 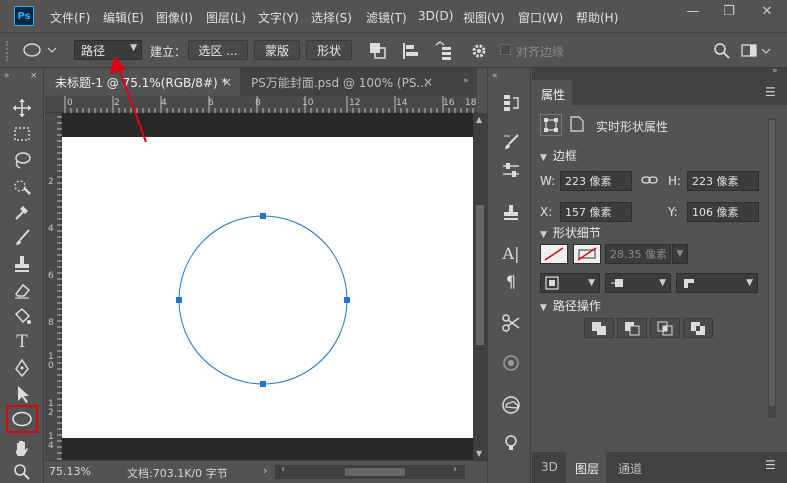 I want to click on type-tool-icon: T, so click(x=22, y=342).